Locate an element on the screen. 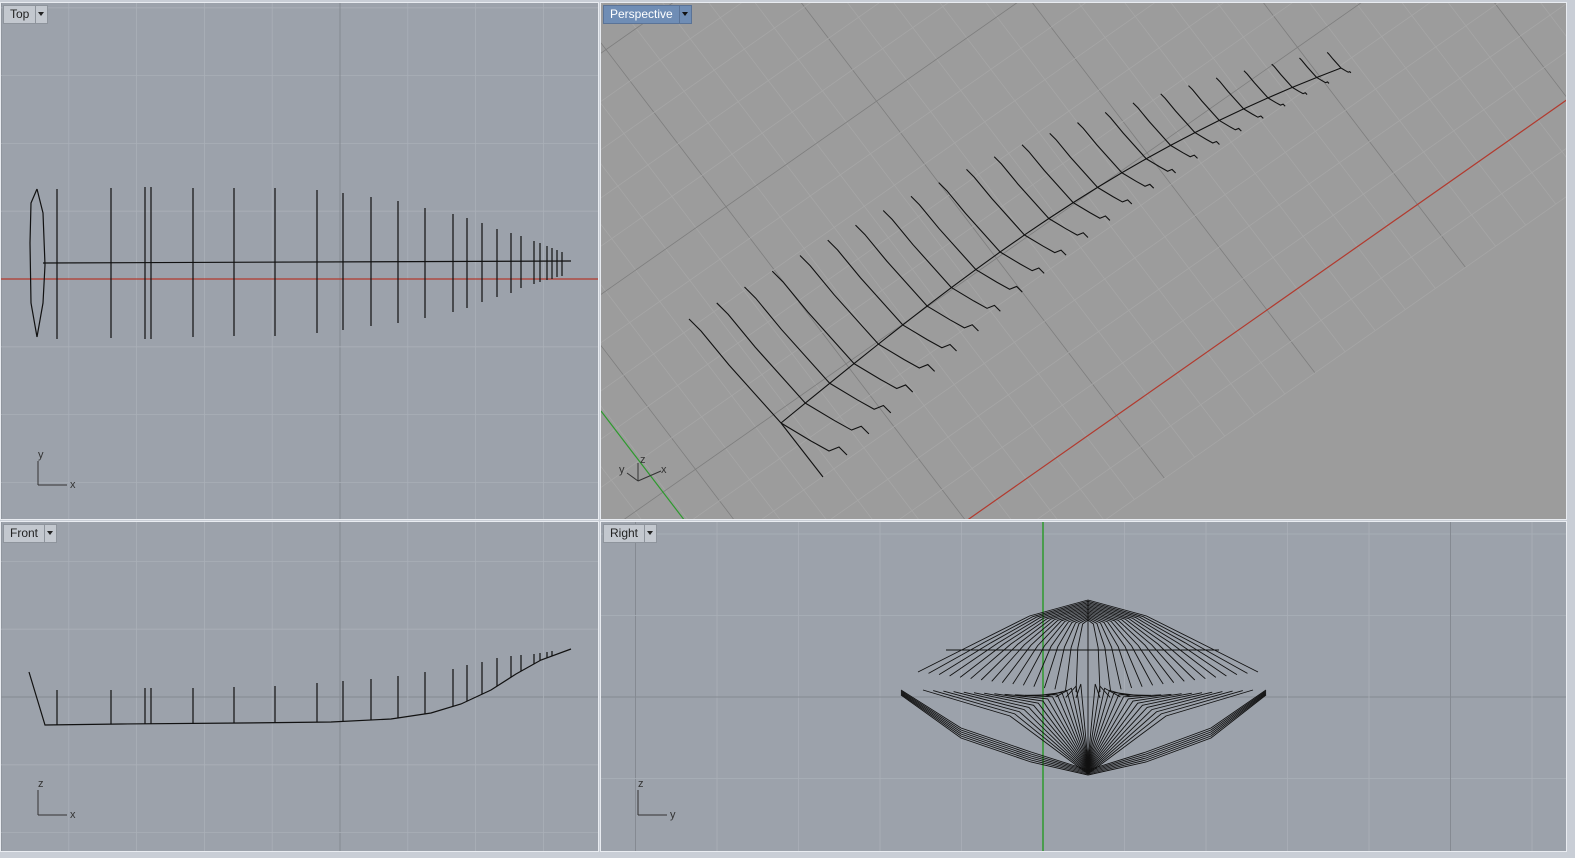 This screenshot has height=858, width=1575. viewport-tab-perspective: Perspective is located at coordinates (647, 14).